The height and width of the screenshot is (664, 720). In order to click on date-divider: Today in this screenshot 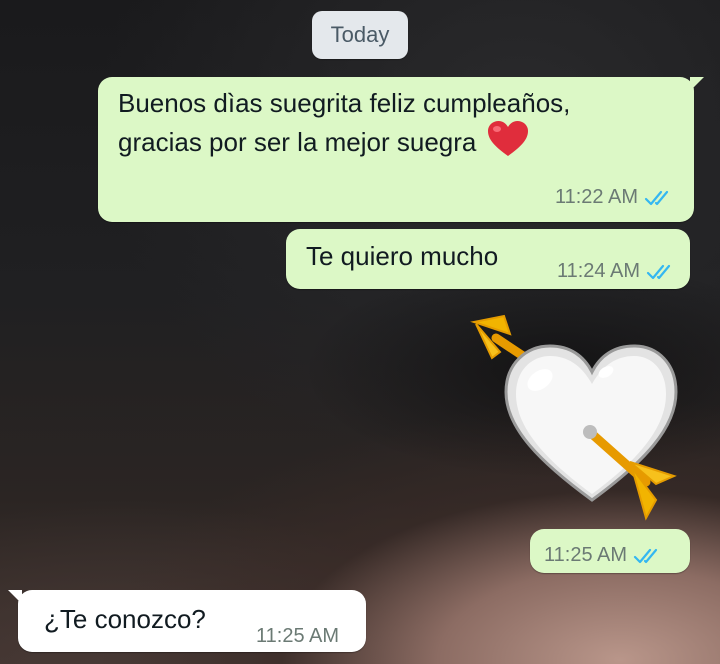, I will do `click(360, 35)`.